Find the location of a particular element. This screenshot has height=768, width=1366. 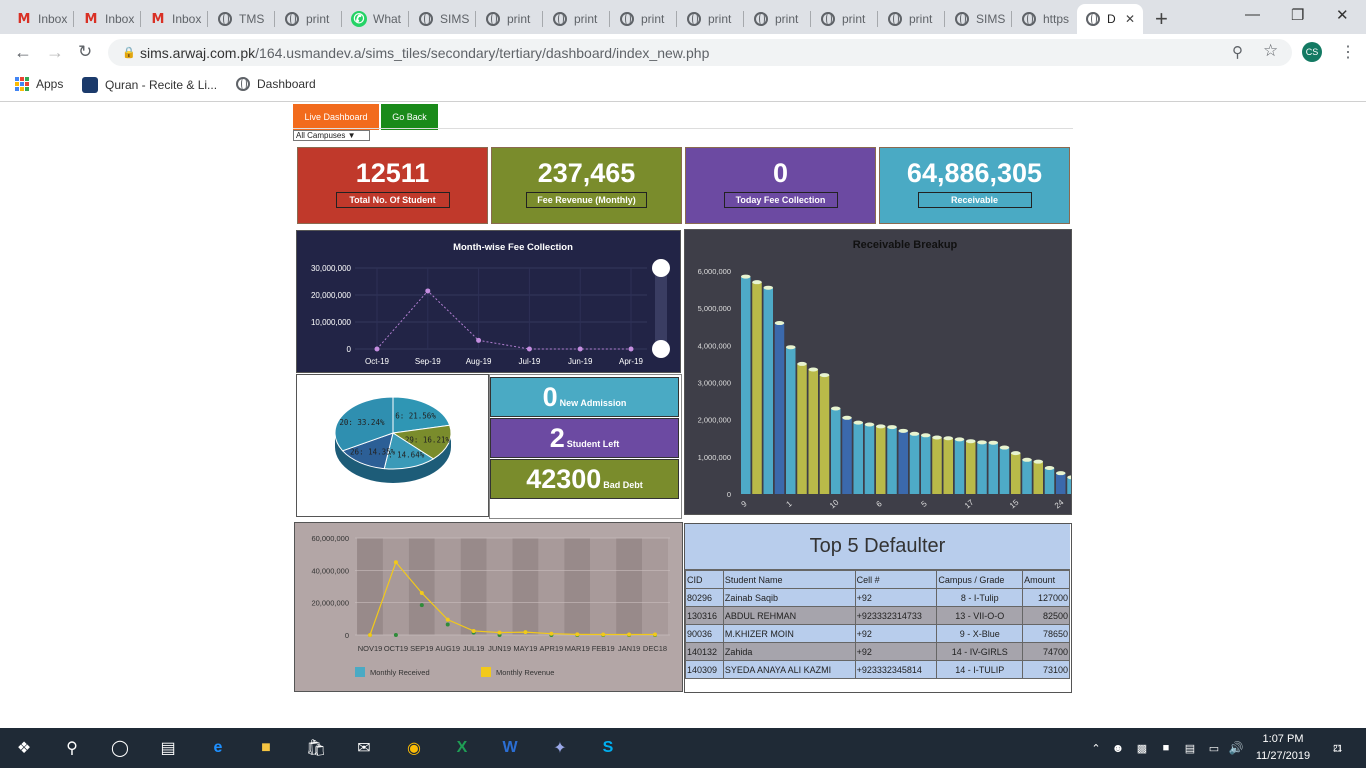

browser-tab: ✆ What is located at coordinates (376, 19).